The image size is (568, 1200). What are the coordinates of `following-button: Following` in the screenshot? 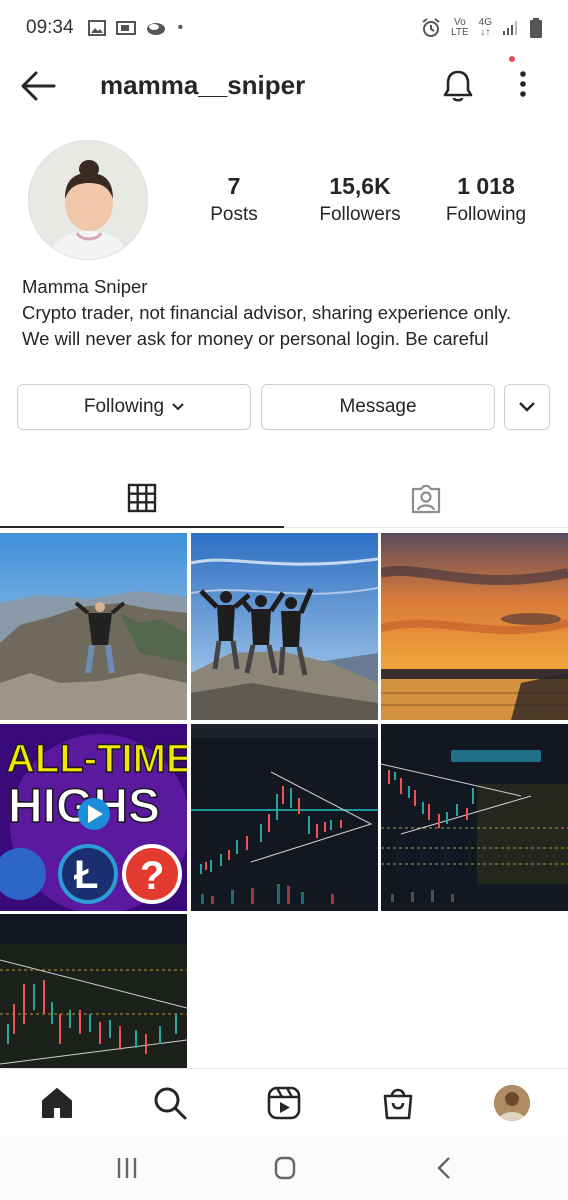 It's located at (134, 407).